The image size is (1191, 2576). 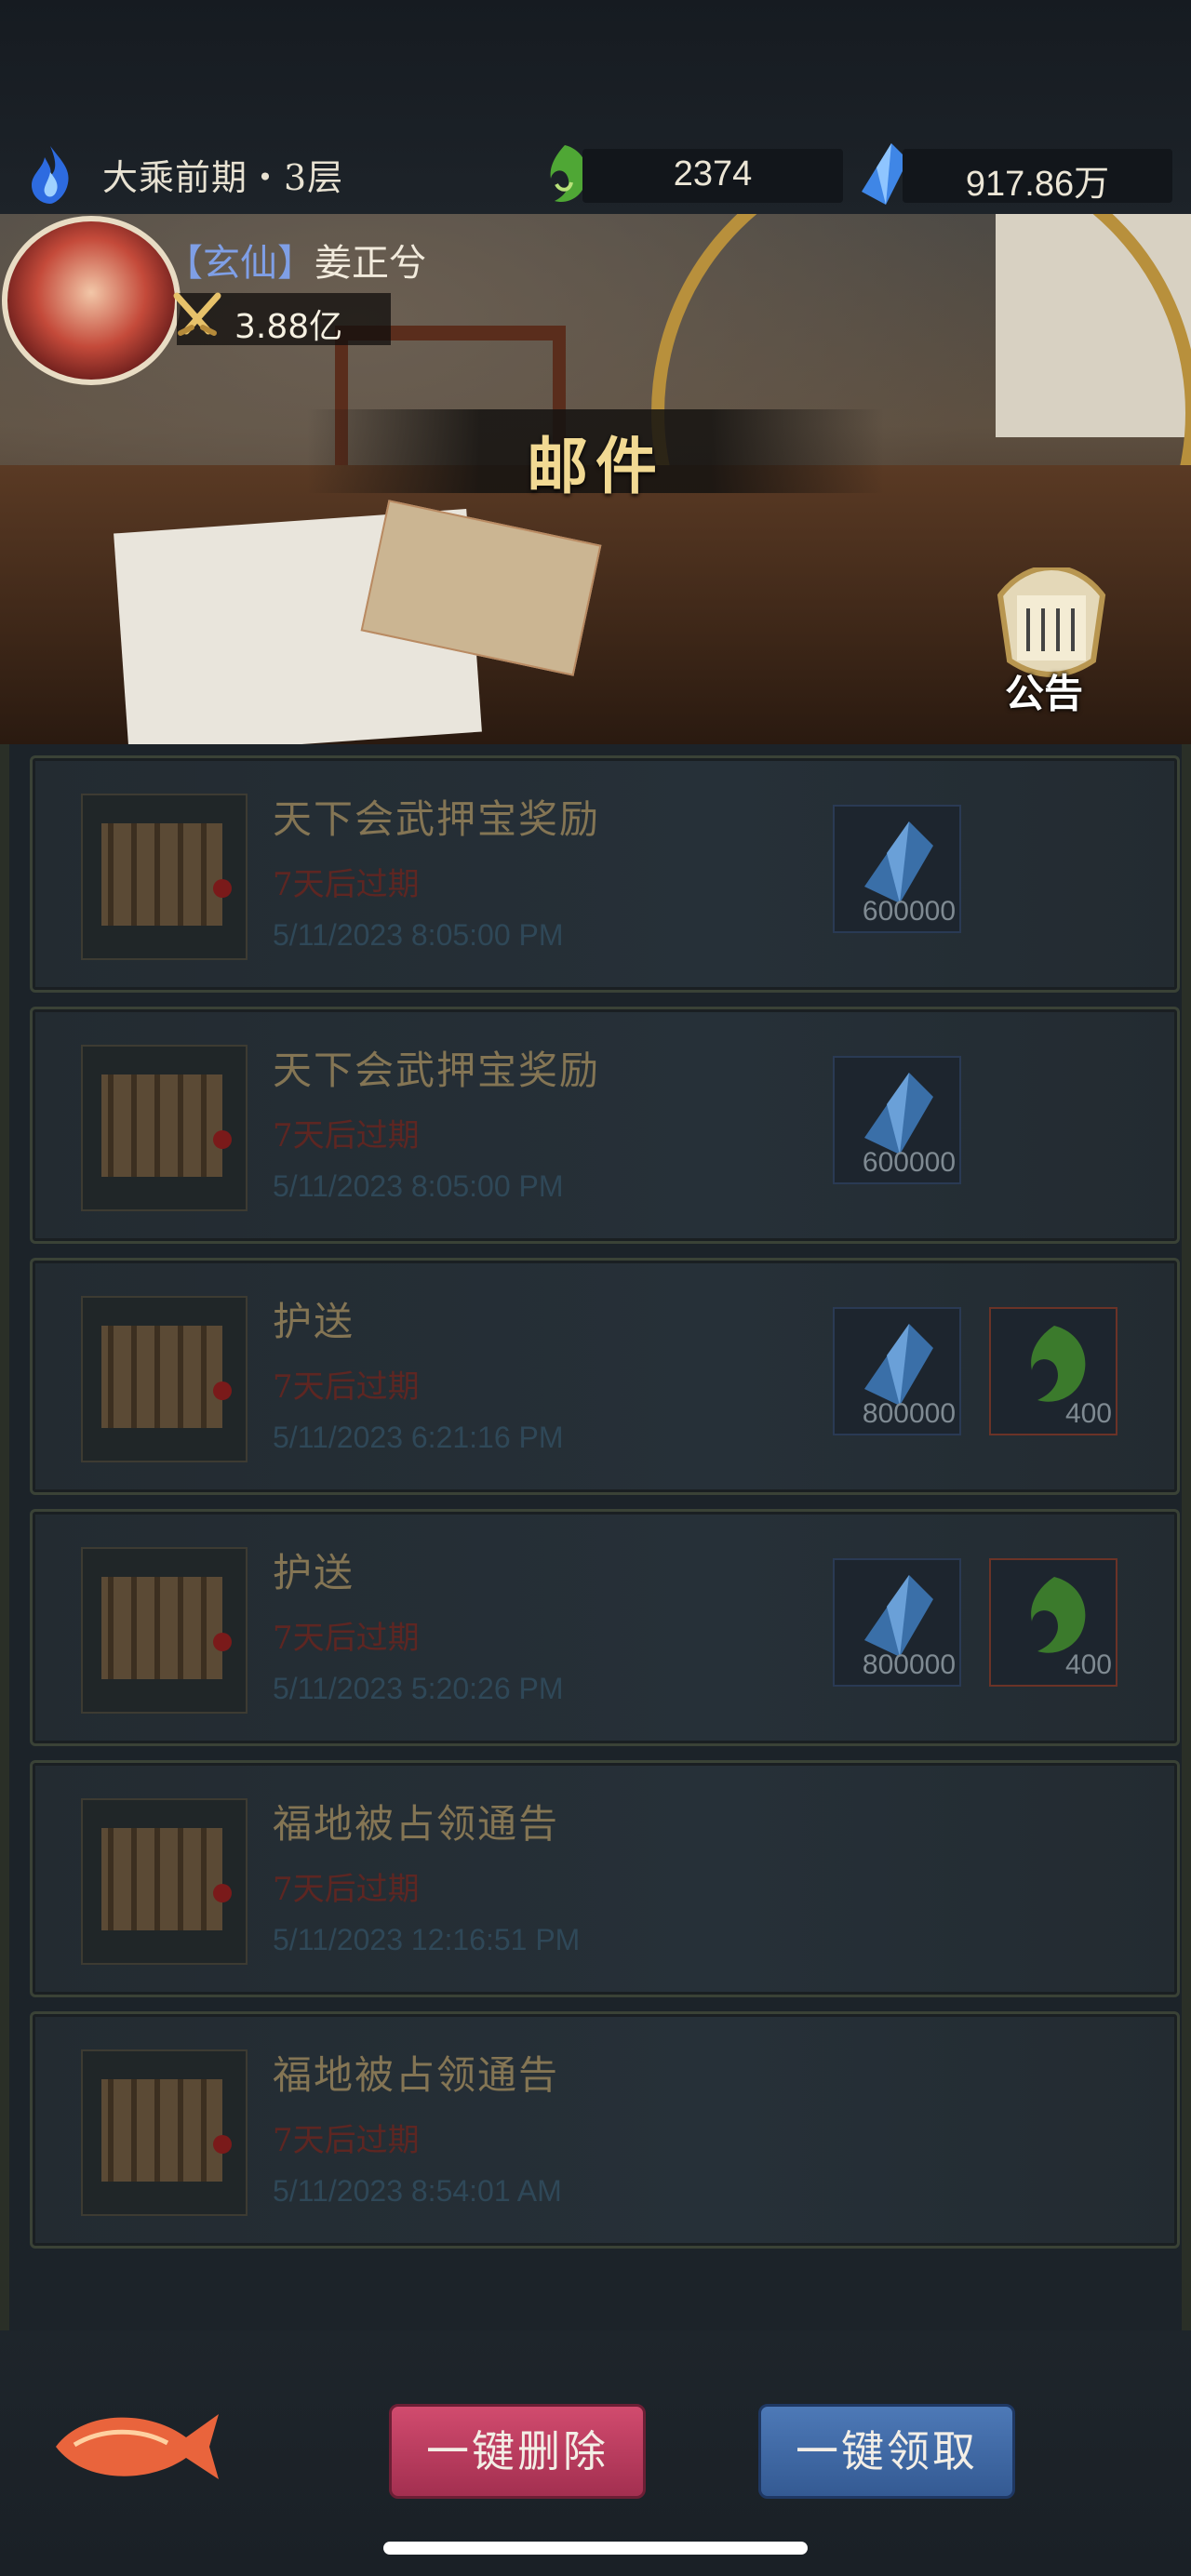 What do you see at coordinates (605, 1878) in the screenshot?
I see `mail-item: 福地被占领通告 7天后过期 5/11/2023 12:16:51 PM` at bounding box center [605, 1878].